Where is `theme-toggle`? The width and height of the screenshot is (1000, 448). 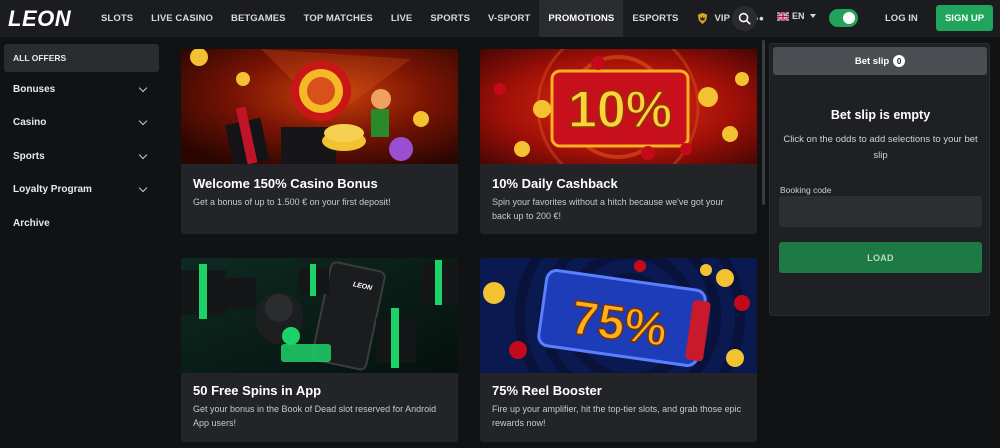
theme-toggle is located at coordinates (843, 18).